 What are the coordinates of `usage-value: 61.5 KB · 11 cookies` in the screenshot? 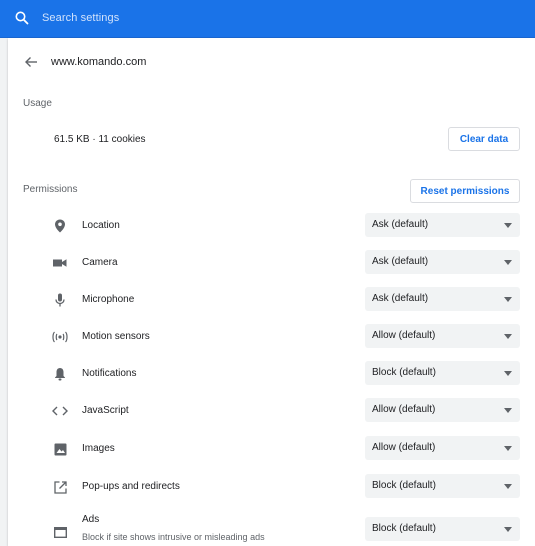 It's located at (100, 139).